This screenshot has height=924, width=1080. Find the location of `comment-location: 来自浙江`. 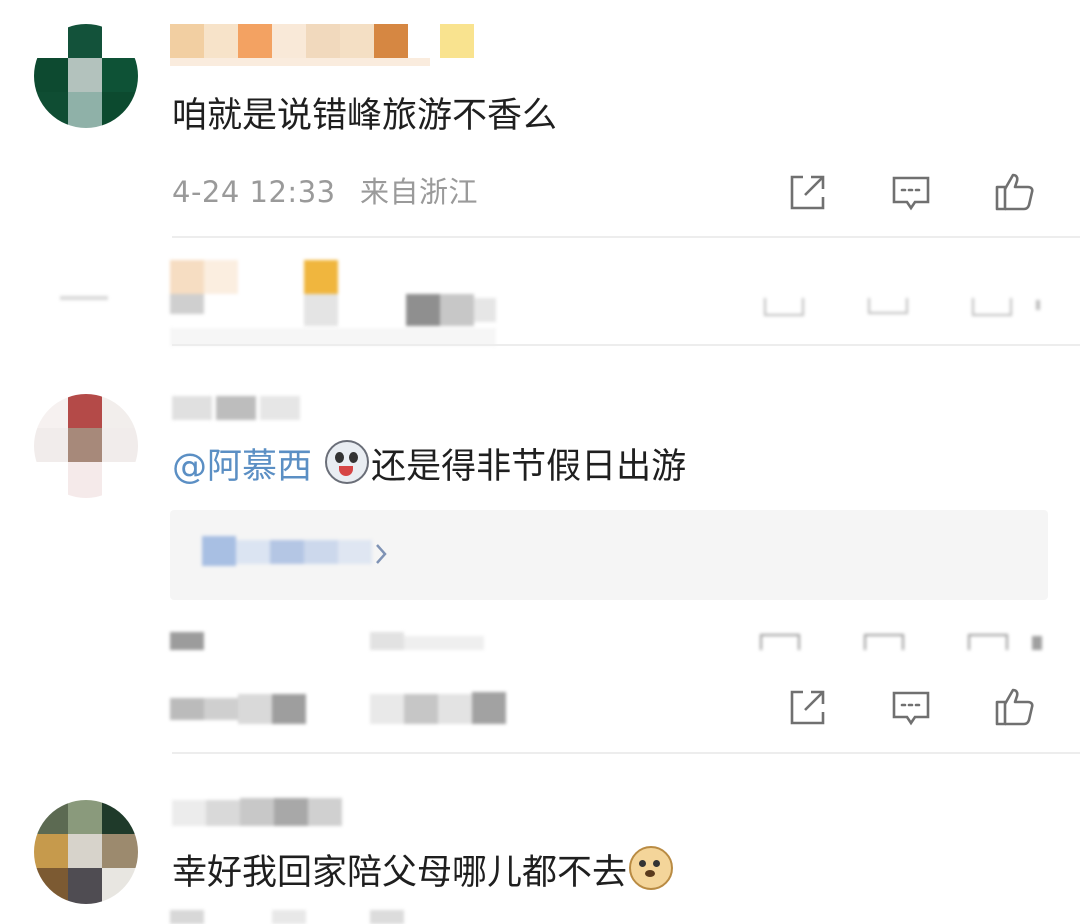

comment-location: 来自浙江 is located at coordinates (419, 192).